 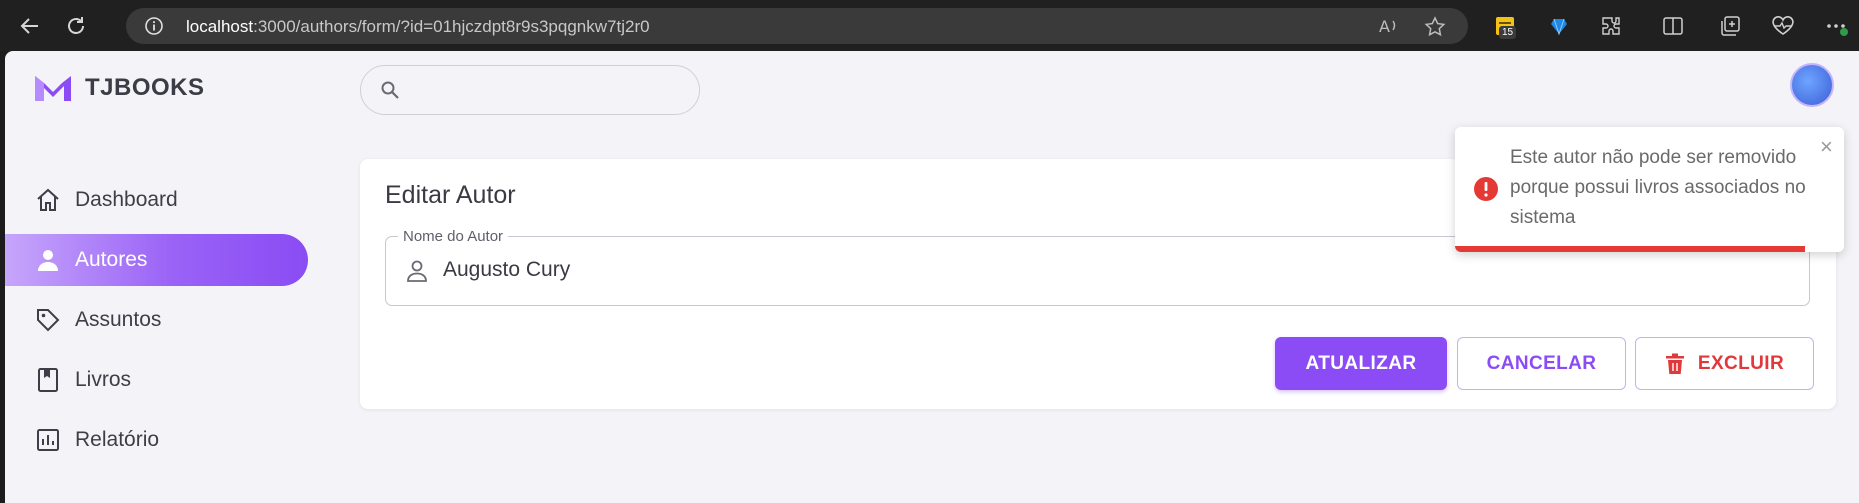 I want to click on favorite-star-icon, so click(x=1435, y=29).